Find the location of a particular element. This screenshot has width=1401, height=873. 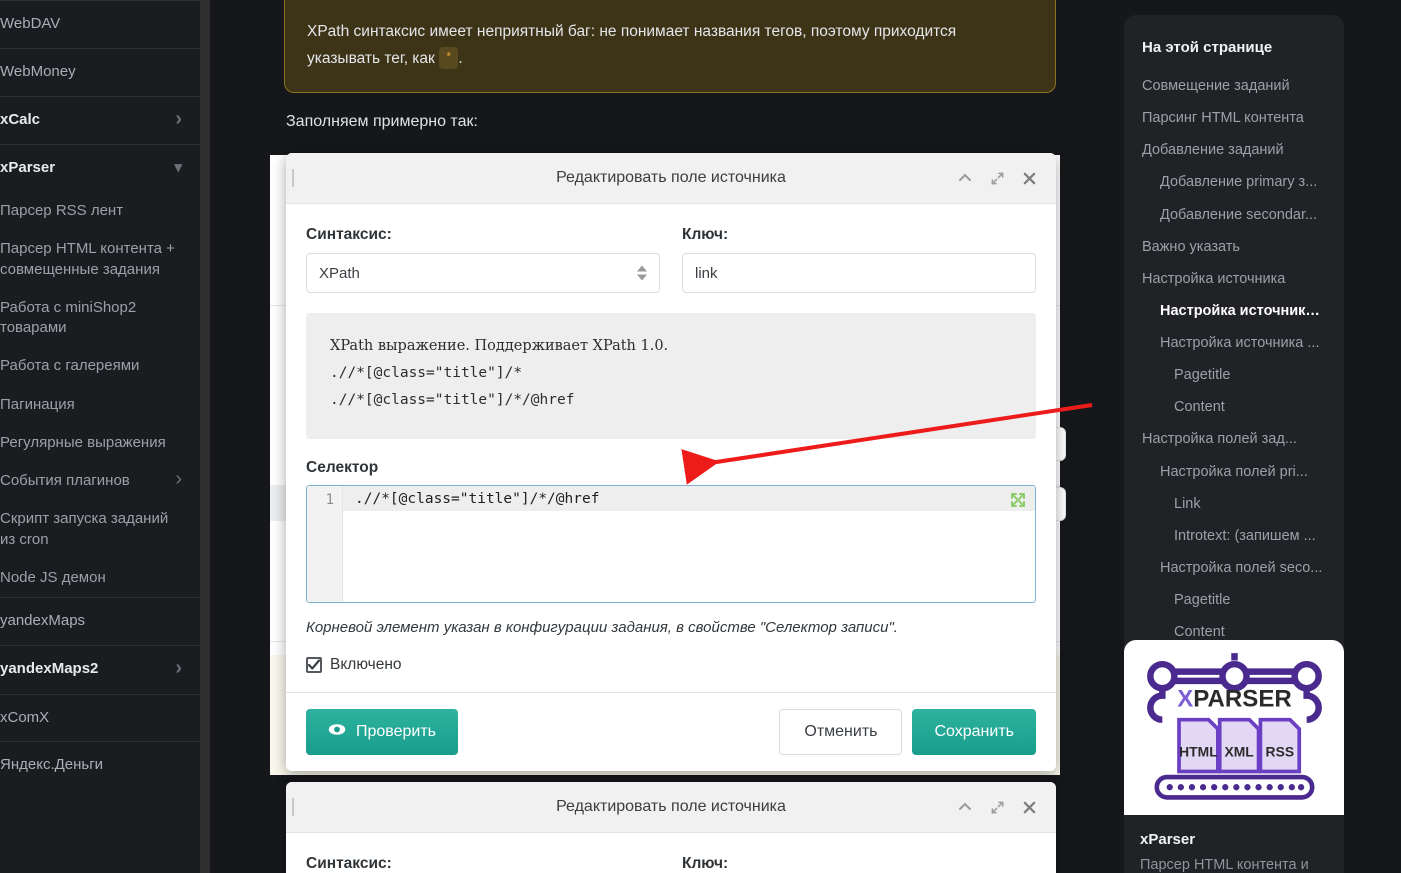

callout-text-after: . is located at coordinates (460, 58).